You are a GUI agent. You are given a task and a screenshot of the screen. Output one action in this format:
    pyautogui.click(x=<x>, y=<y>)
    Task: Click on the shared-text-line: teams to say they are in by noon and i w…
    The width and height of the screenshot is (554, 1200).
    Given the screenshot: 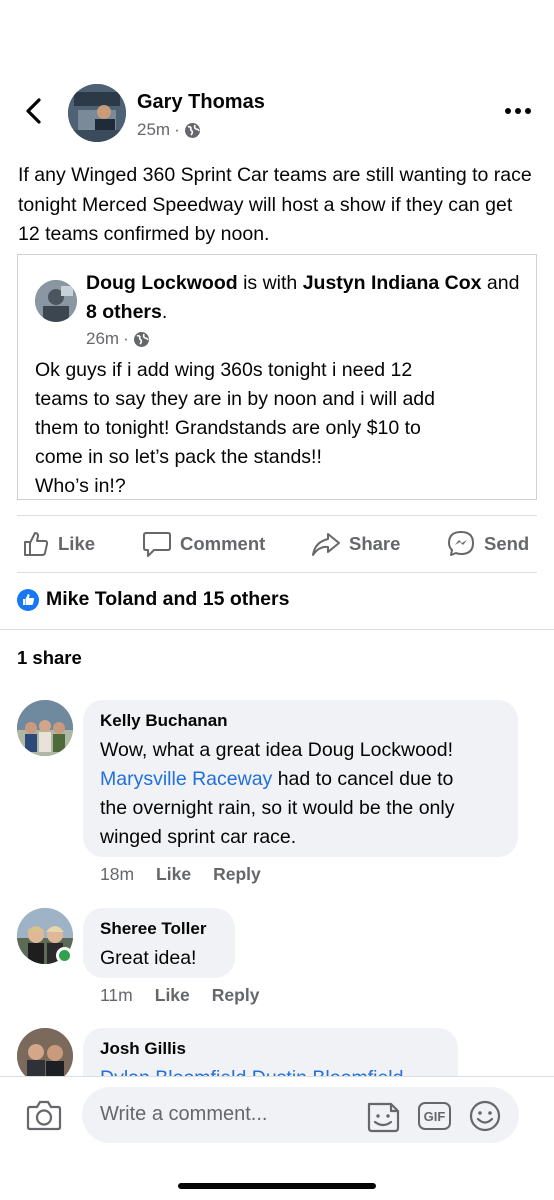 What is the action you would take?
    pyautogui.click(x=235, y=399)
    